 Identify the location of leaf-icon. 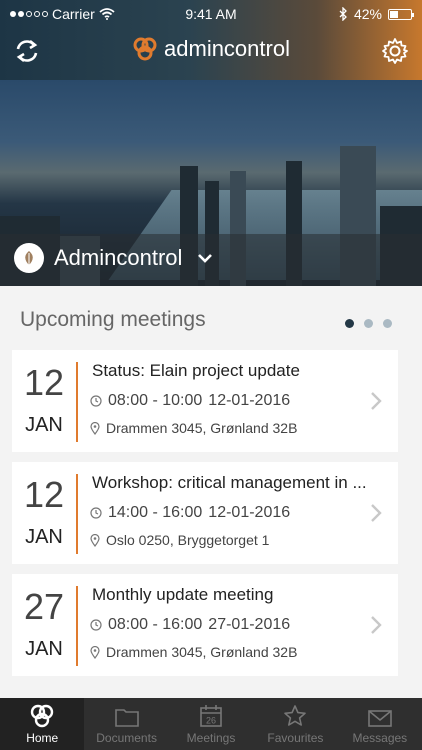
(29, 258).